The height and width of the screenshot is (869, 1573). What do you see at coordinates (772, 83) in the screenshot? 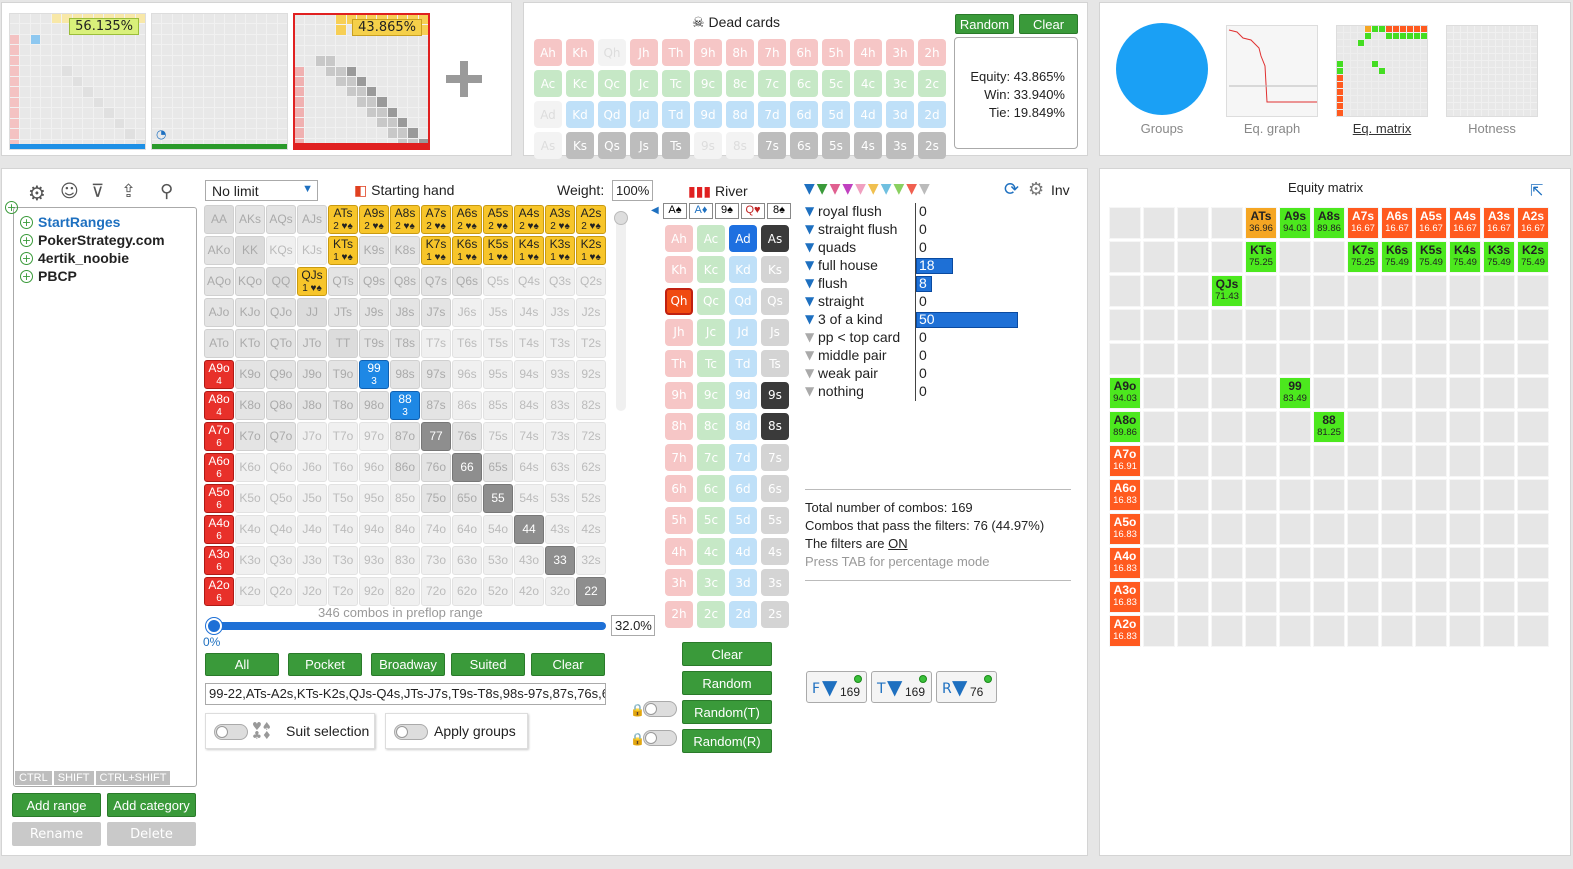
I see `dead-card: 7c` at bounding box center [772, 83].